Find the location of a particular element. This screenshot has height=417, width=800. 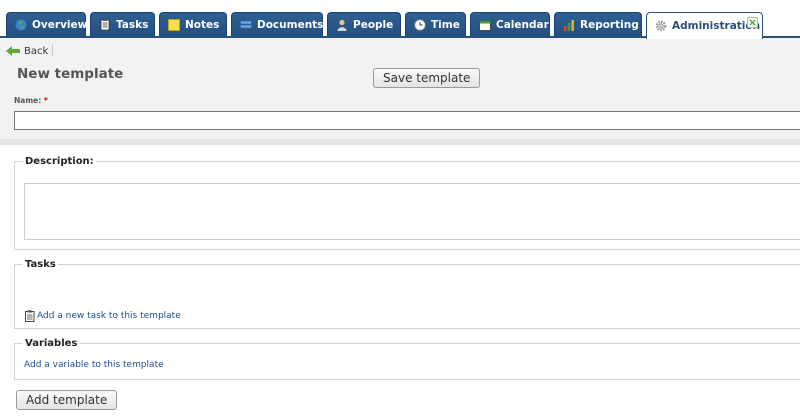

tab-tasks: Tasks is located at coordinates (122, 24).